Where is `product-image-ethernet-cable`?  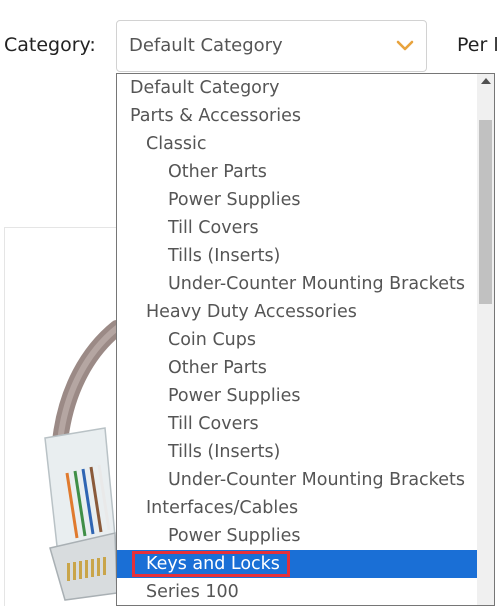 product-image-ethernet-cable is located at coordinates (80, 460).